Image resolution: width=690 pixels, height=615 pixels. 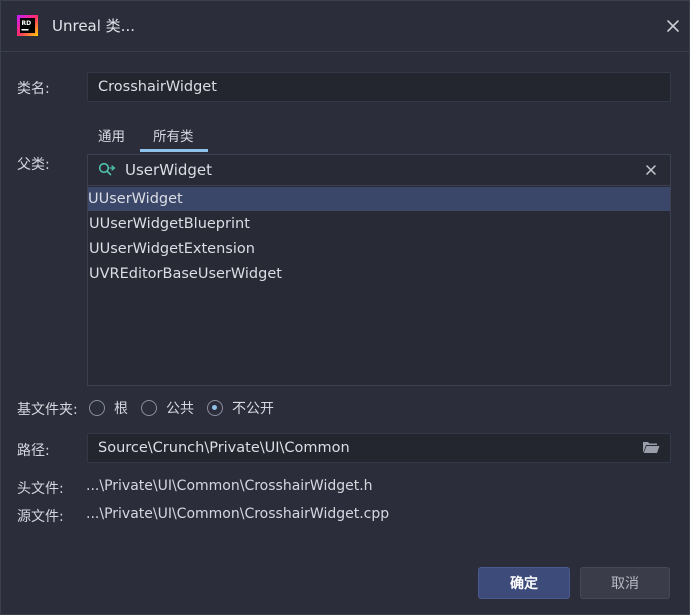 I want to click on radio-root-label: 根, so click(x=121, y=409).